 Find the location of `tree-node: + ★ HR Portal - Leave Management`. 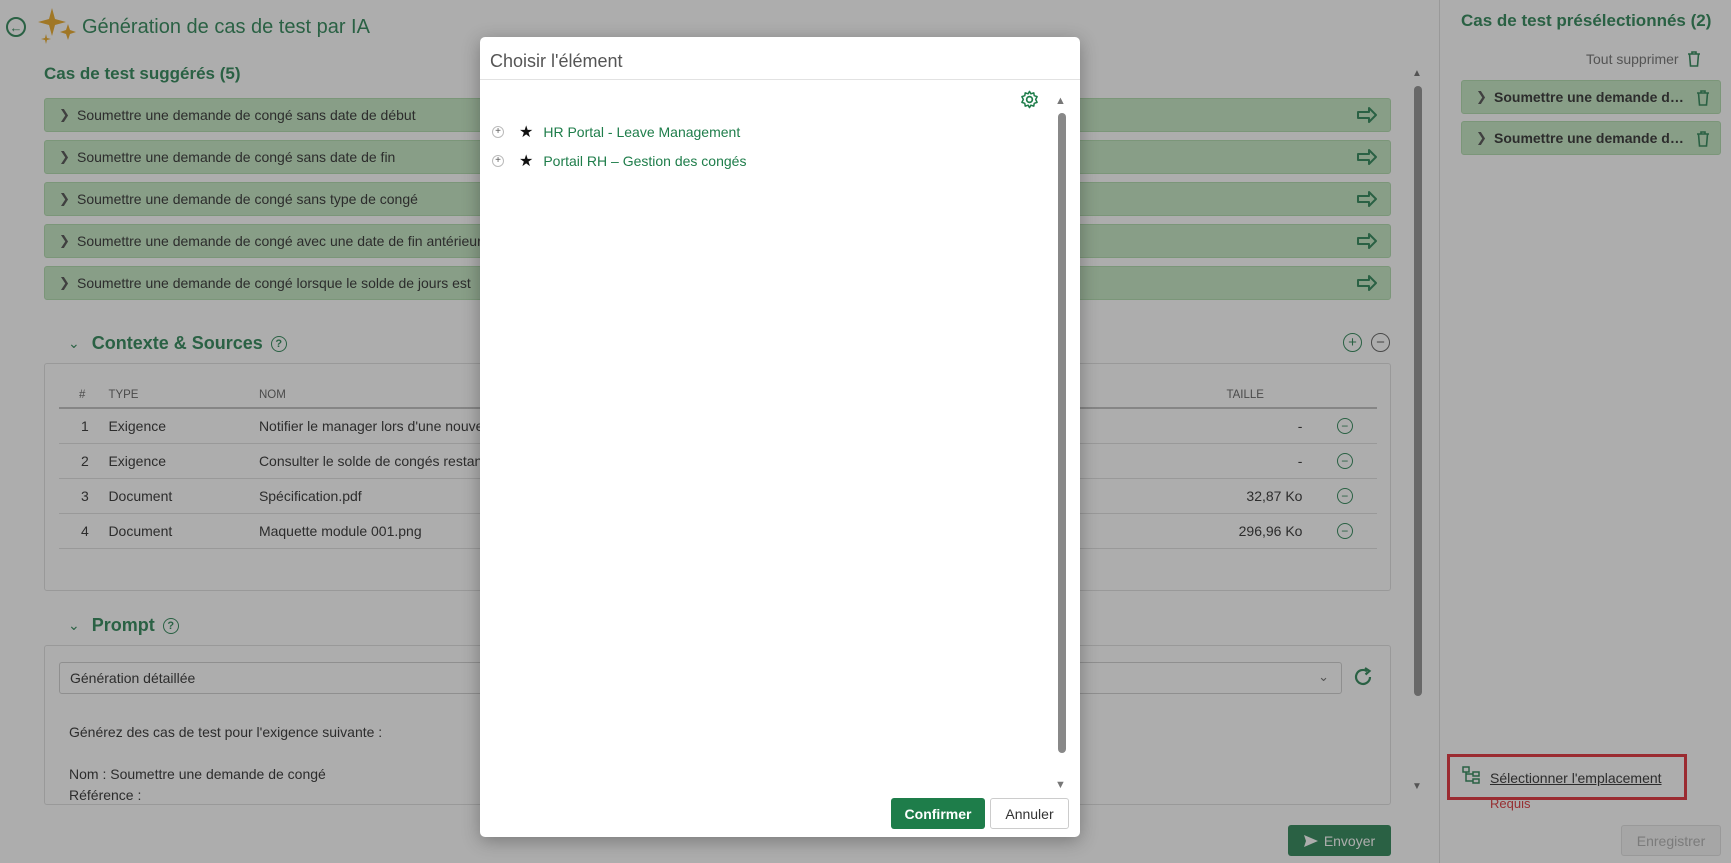

tree-node: + ★ HR Portal - Leave Management is located at coordinates (619, 131).